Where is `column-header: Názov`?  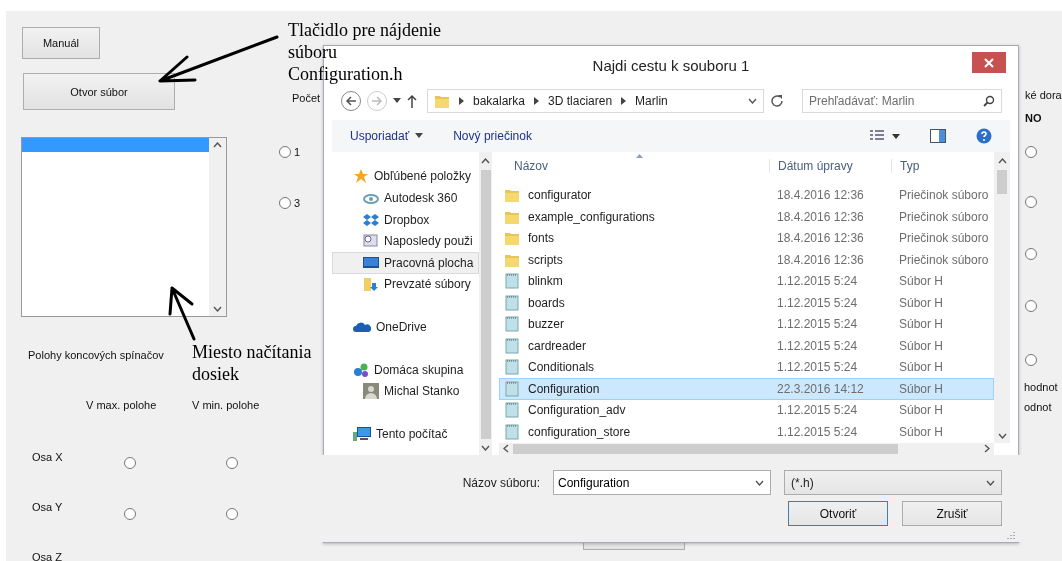
column-header: Názov is located at coordinates (634, 165).